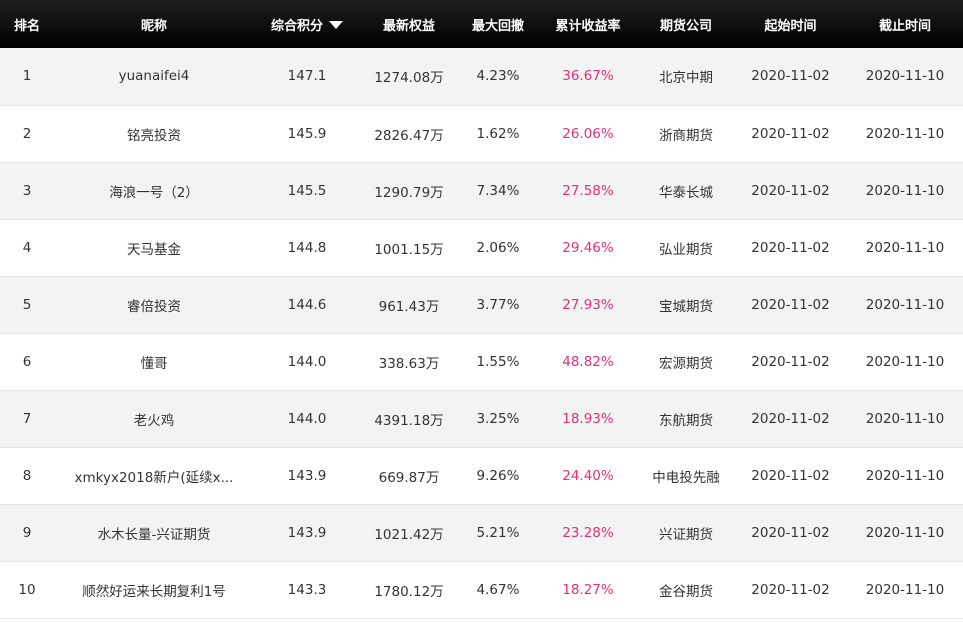 This screenshot has height=623, width=963. I want to click on cell-equity: 1021.42万, so click(409, 534).